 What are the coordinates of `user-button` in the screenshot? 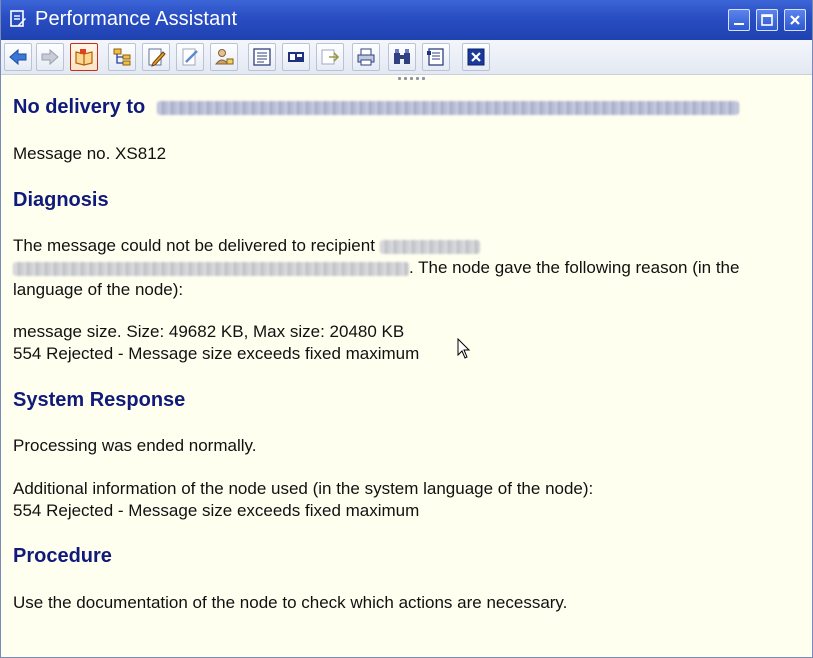 It's located at (224, 57).